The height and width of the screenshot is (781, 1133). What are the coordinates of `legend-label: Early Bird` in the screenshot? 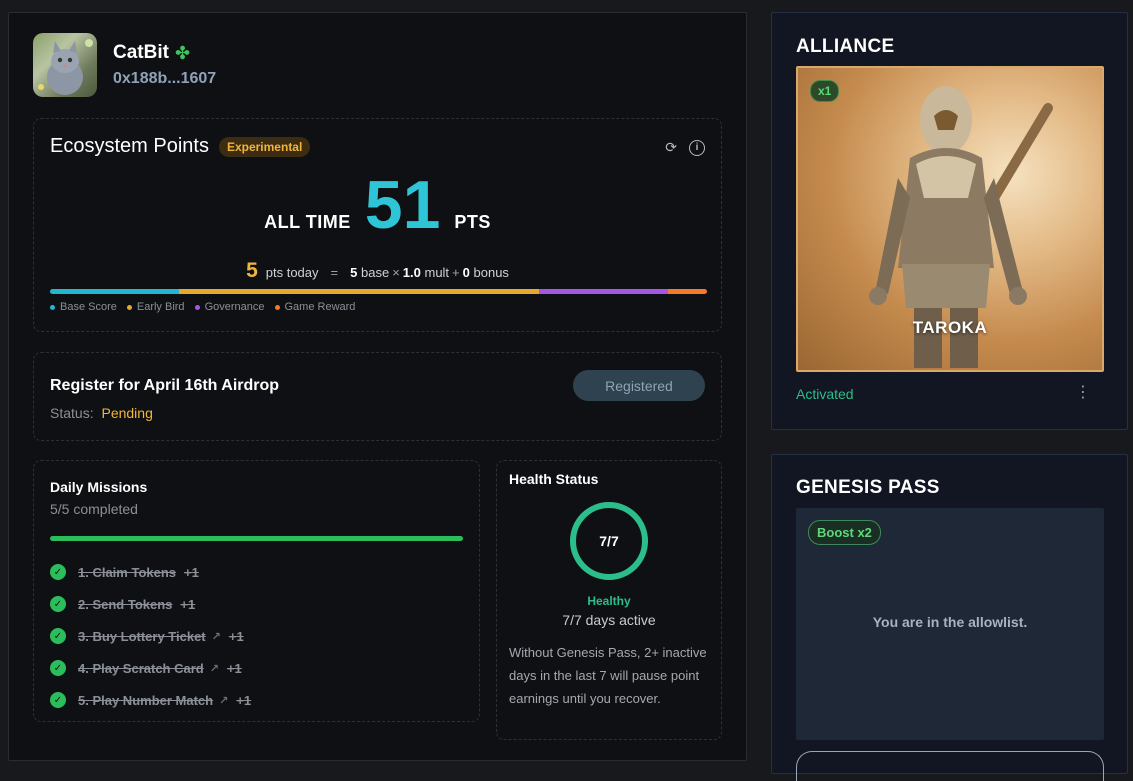 It's located at (160, 307).